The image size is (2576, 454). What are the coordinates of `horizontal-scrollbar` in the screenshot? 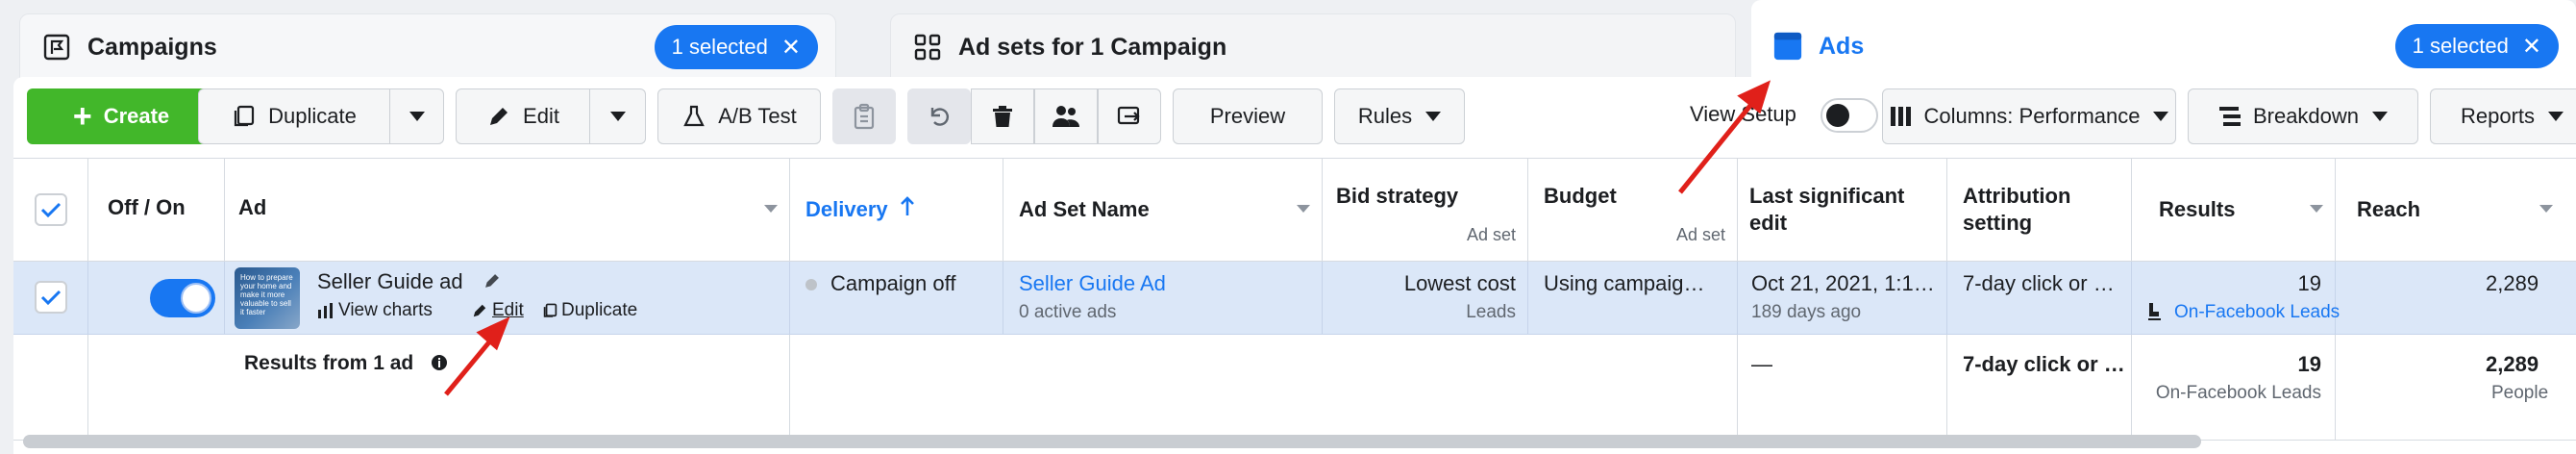 It's located at (1112, 441).